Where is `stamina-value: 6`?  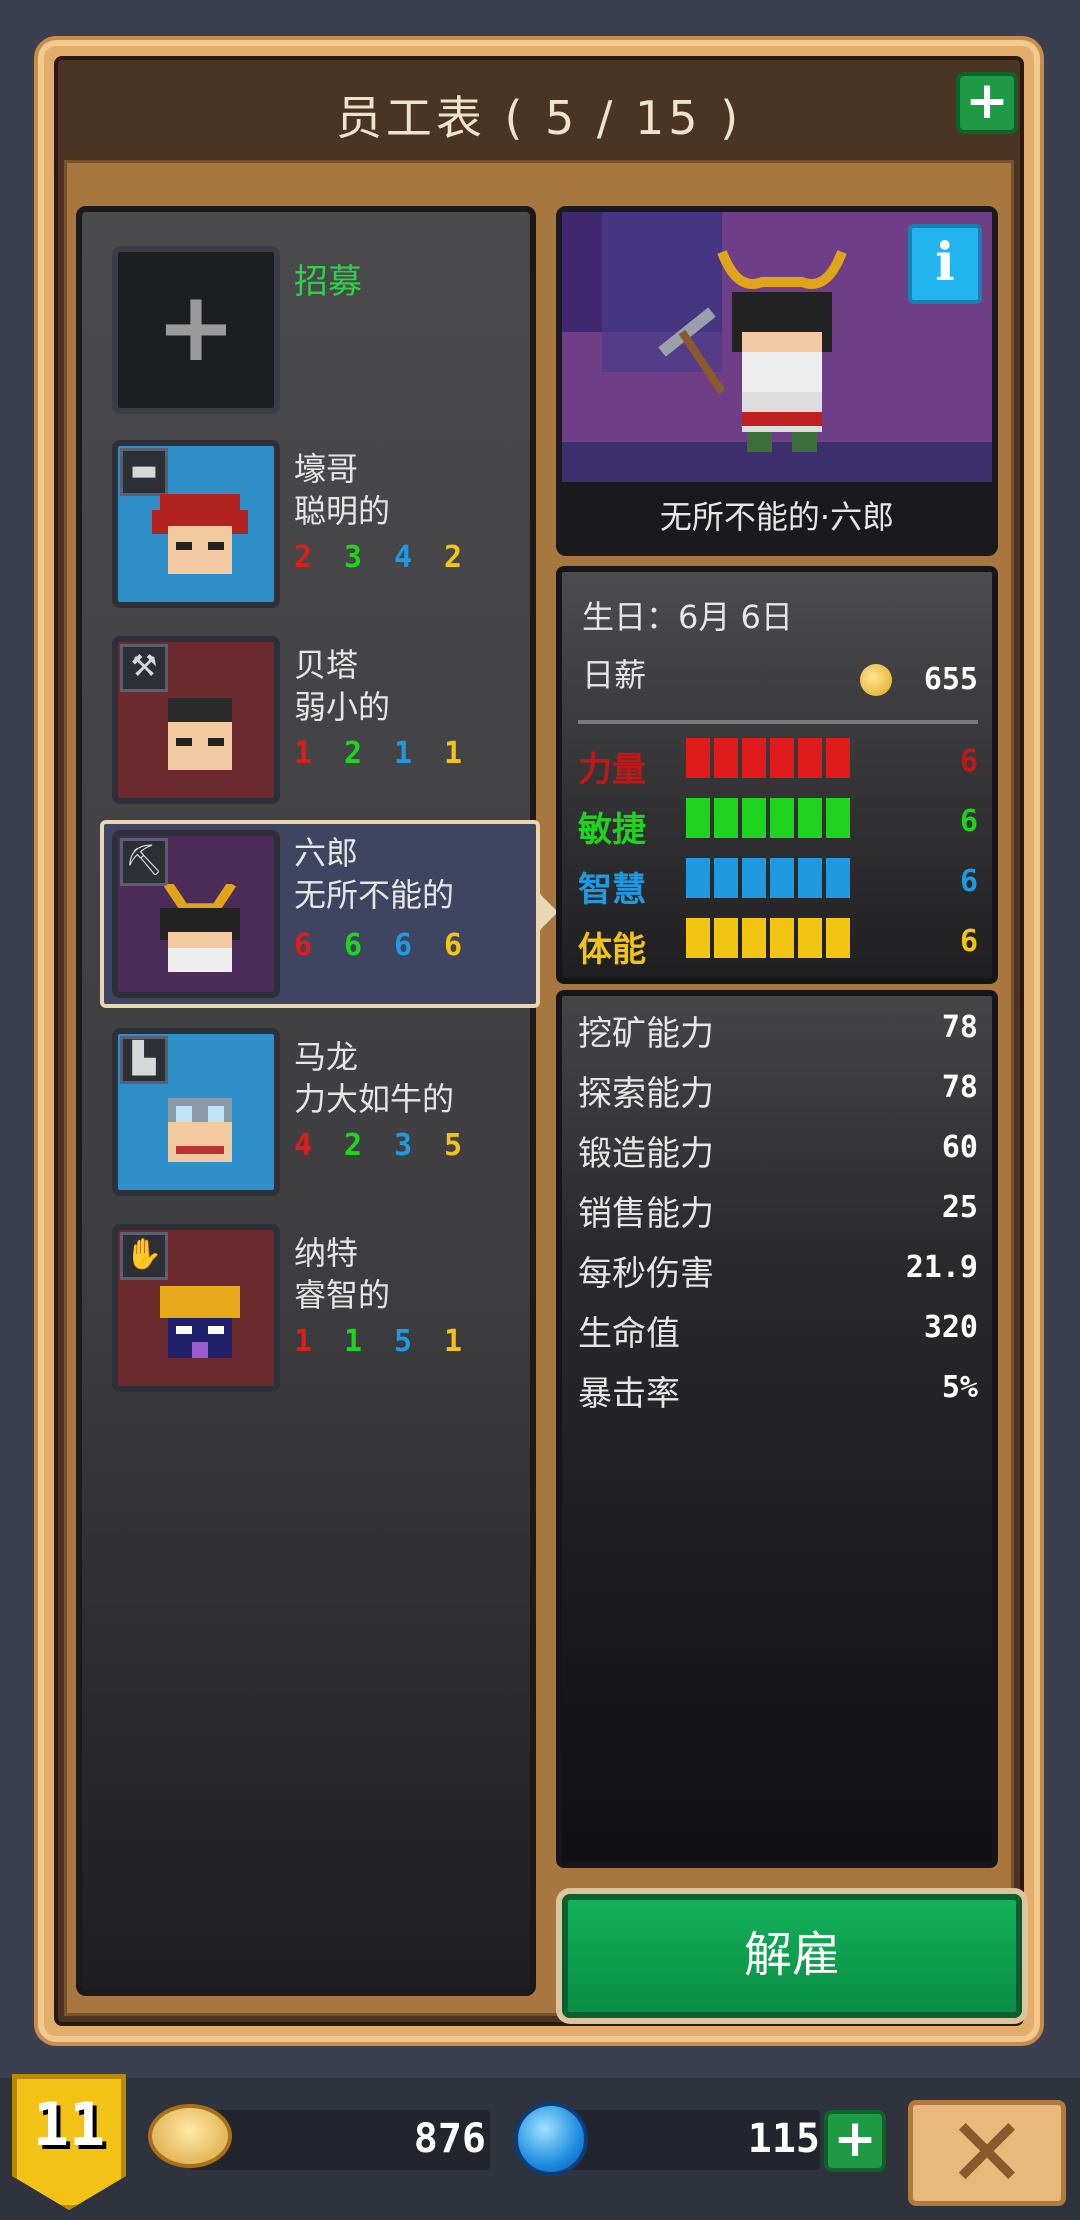
stamina-value: 6 is located at coordinates (453, 945).